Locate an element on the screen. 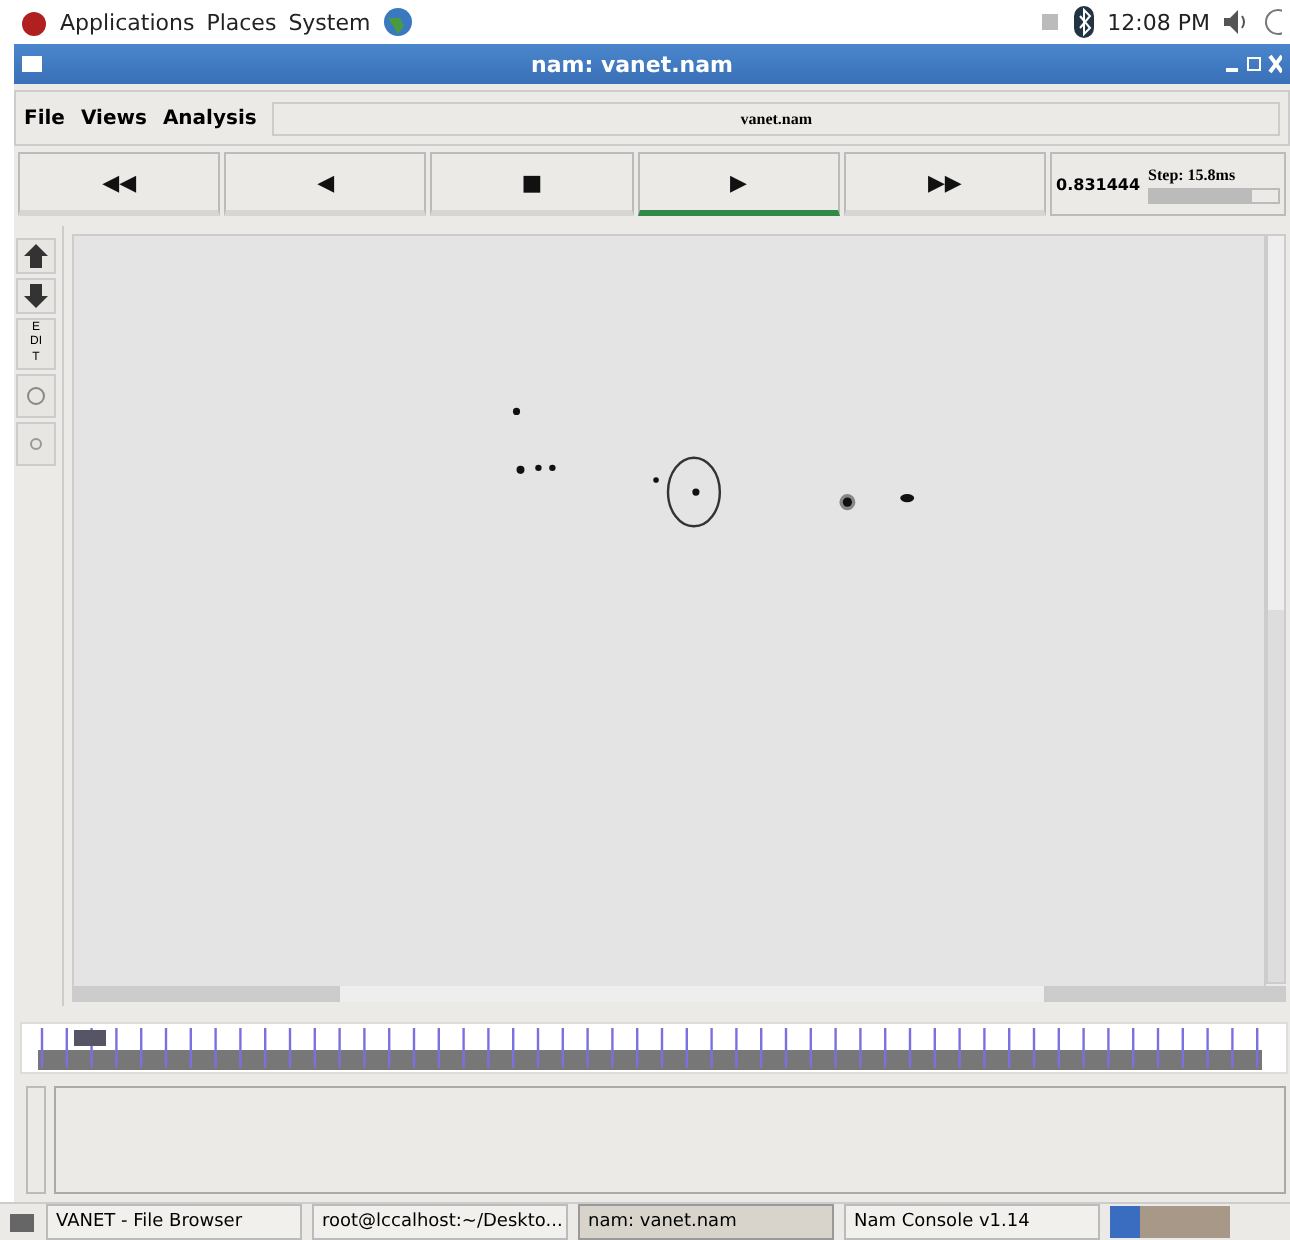 The height and width of the screenshot is (1240, 1290). window-title: nam: vanet.nam is located at coordinates (632, 64).